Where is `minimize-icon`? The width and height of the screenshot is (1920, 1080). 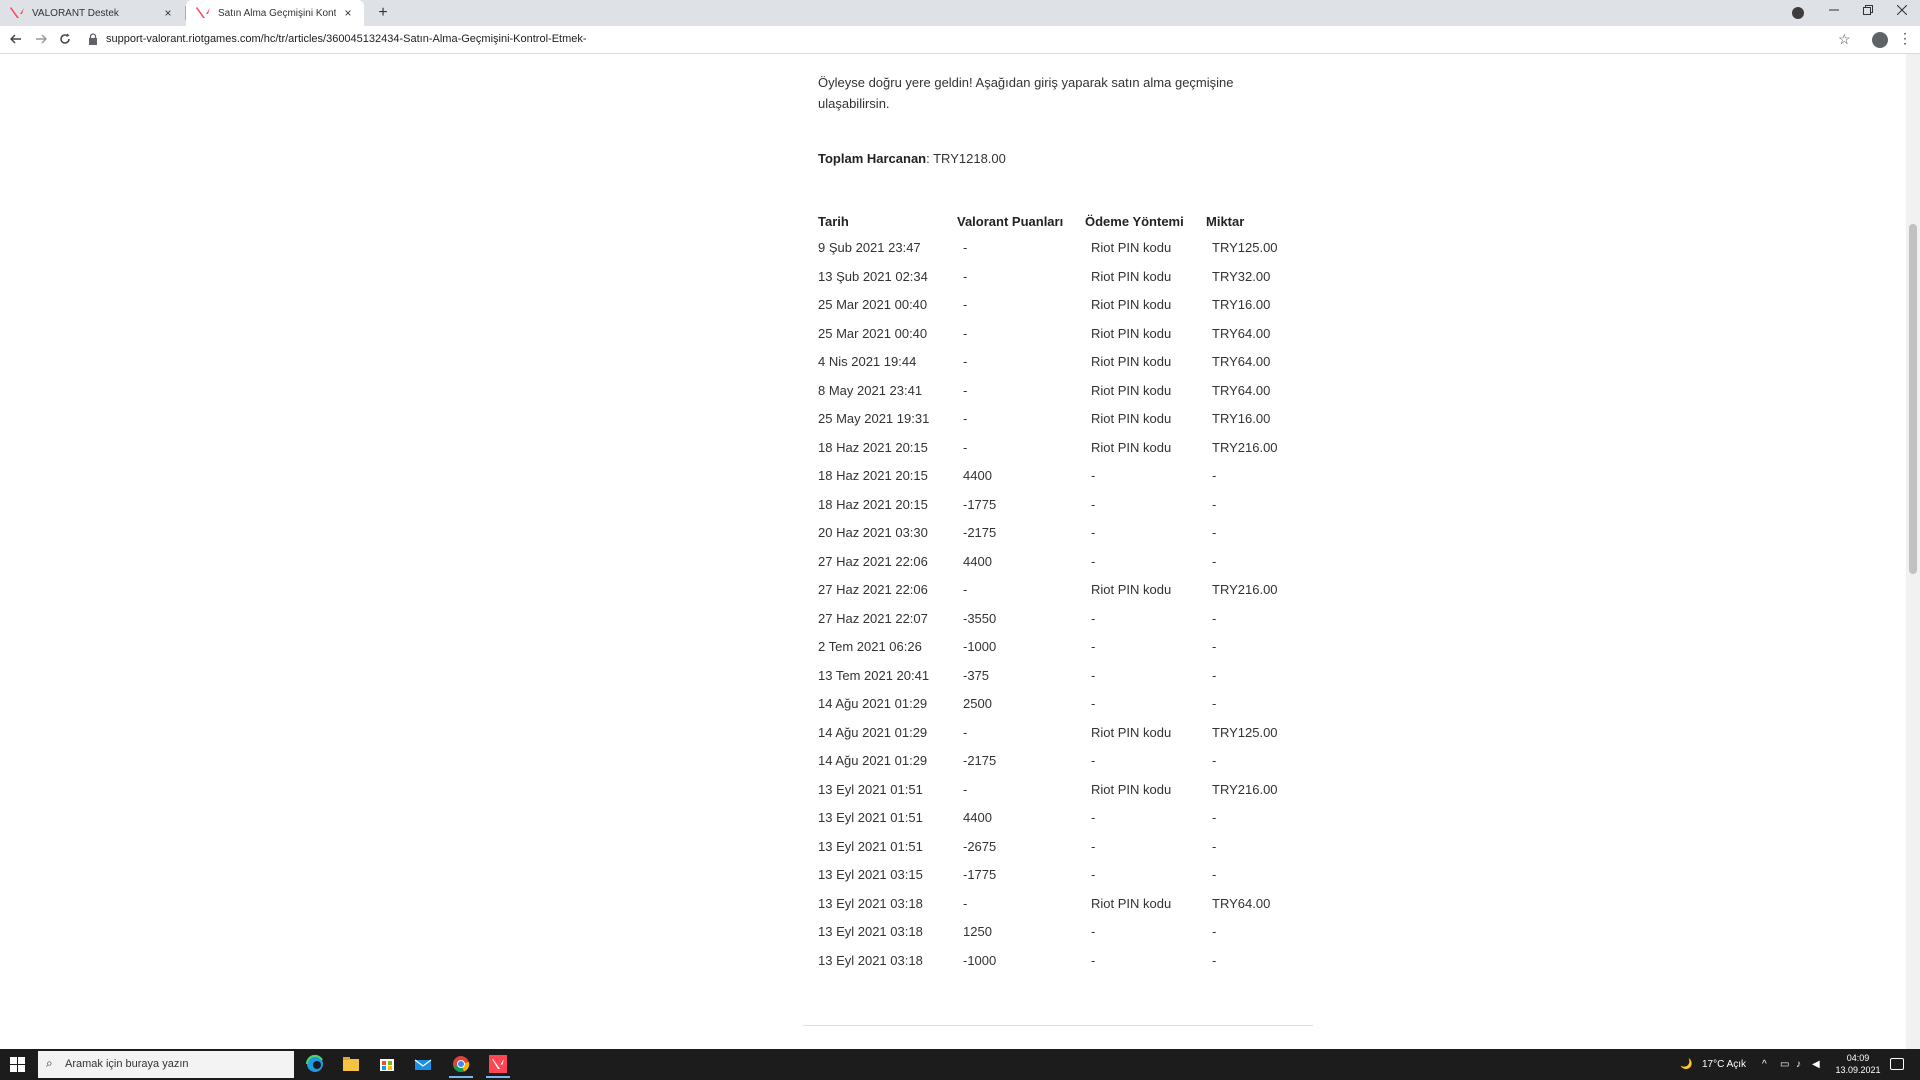 minimize-icon is located at coordinates (1834, 12).